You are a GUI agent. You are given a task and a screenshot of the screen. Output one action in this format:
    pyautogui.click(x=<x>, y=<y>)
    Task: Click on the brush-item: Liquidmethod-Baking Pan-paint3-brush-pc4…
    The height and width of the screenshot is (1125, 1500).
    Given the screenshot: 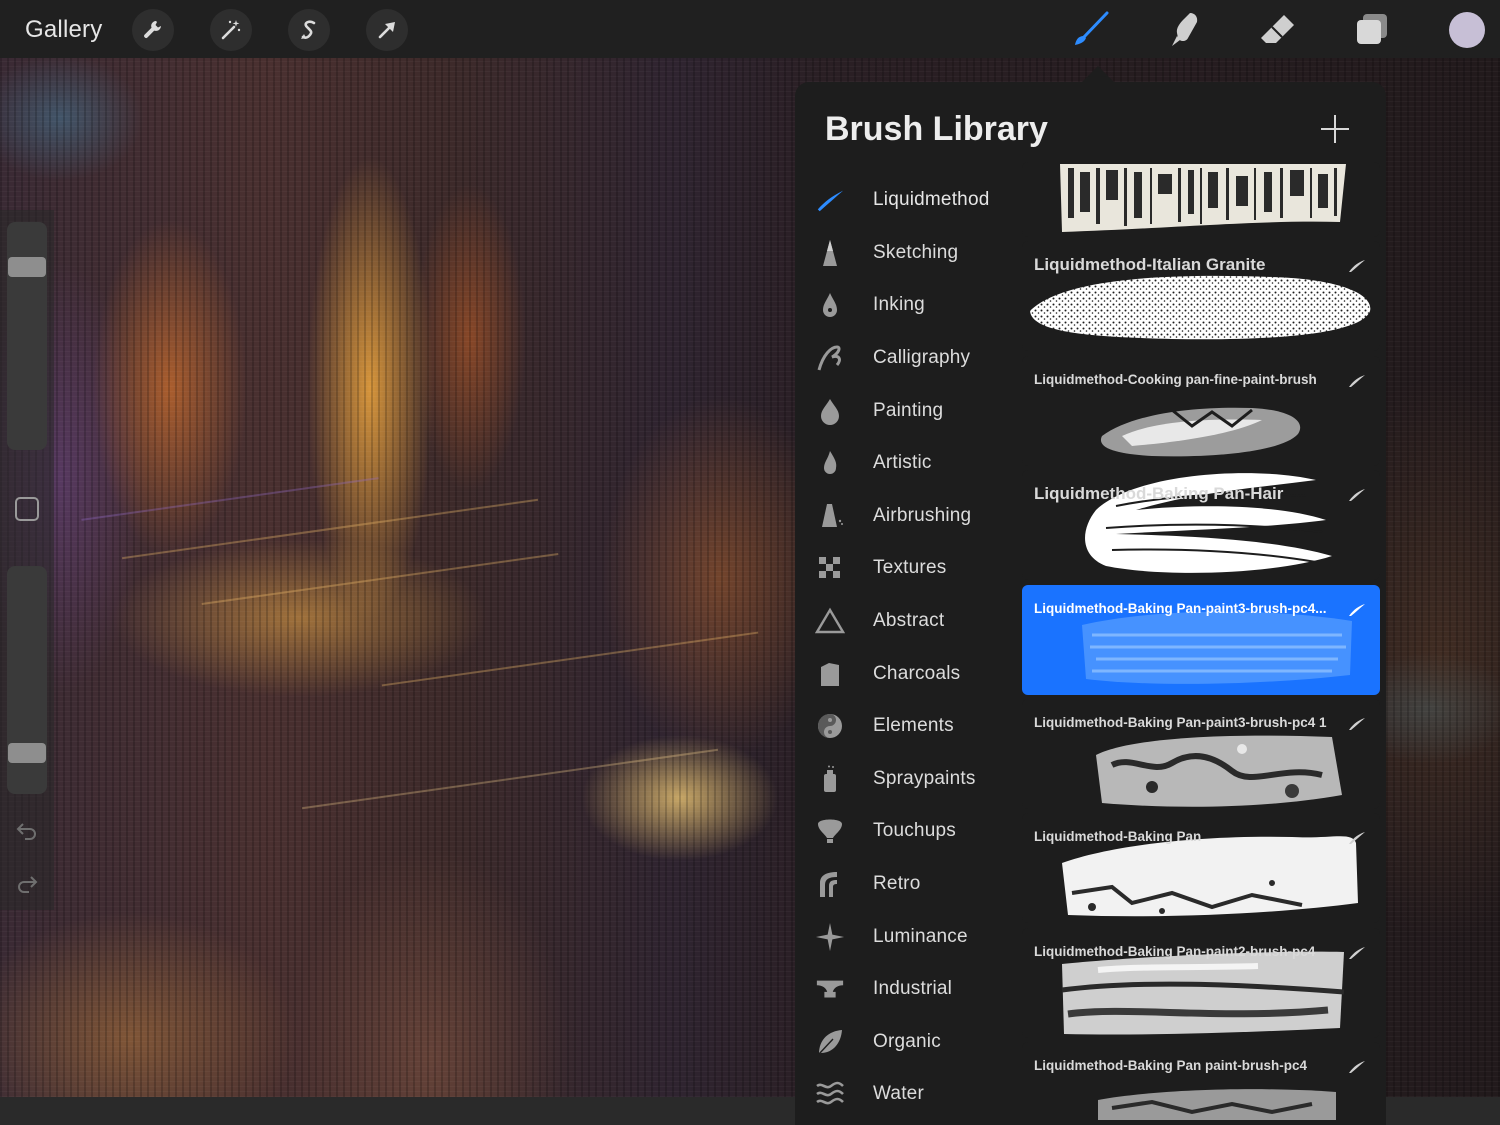 What is the action you would take?
    pyautogui.click(x=1201, y=753)
    